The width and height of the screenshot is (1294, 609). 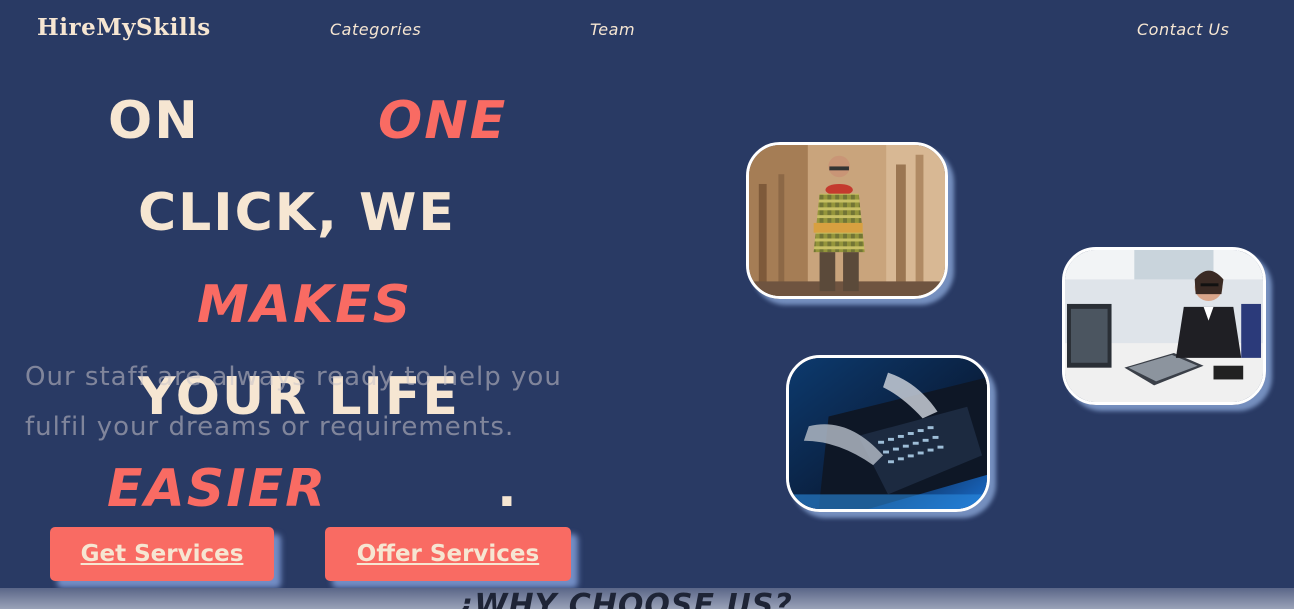 What do you see at coordinates (647, 31) in the screenshot?
I see `top-navbar: HireMySkills Categories Team Contact Us` at bounding box center [647, 31].